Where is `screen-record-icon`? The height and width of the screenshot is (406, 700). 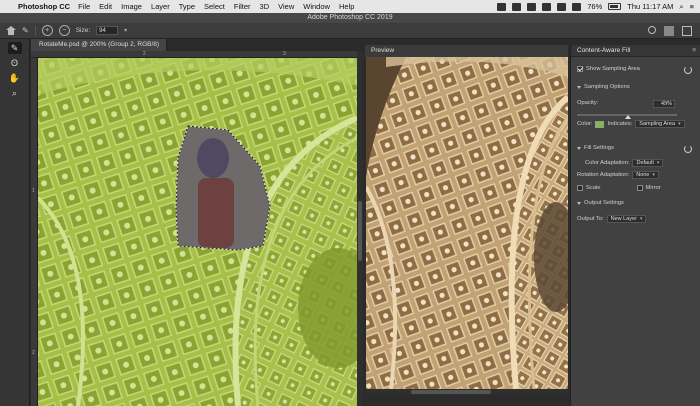 screen-record-icon is located at coordinates (502, 6).